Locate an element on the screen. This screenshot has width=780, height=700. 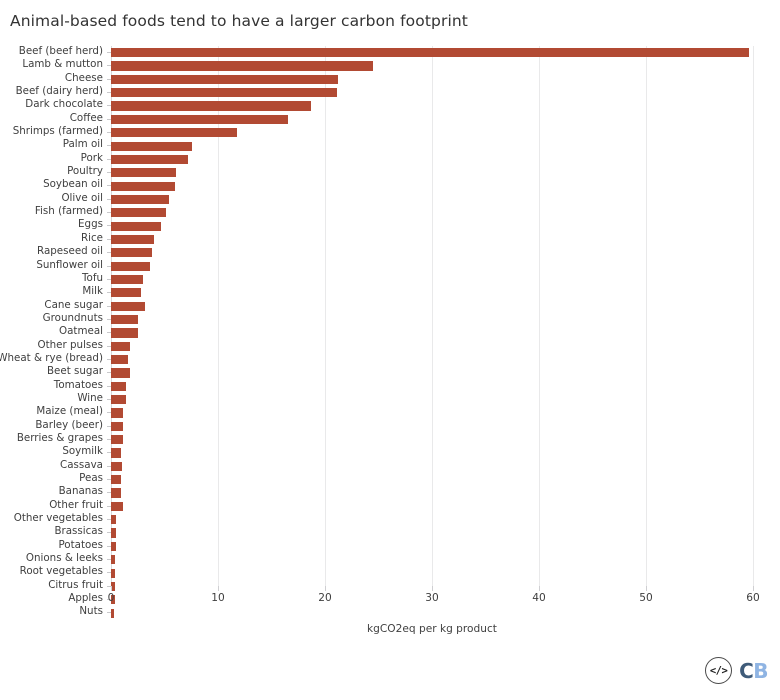
category-label: Brassicas is located at coordinates (78, 531).